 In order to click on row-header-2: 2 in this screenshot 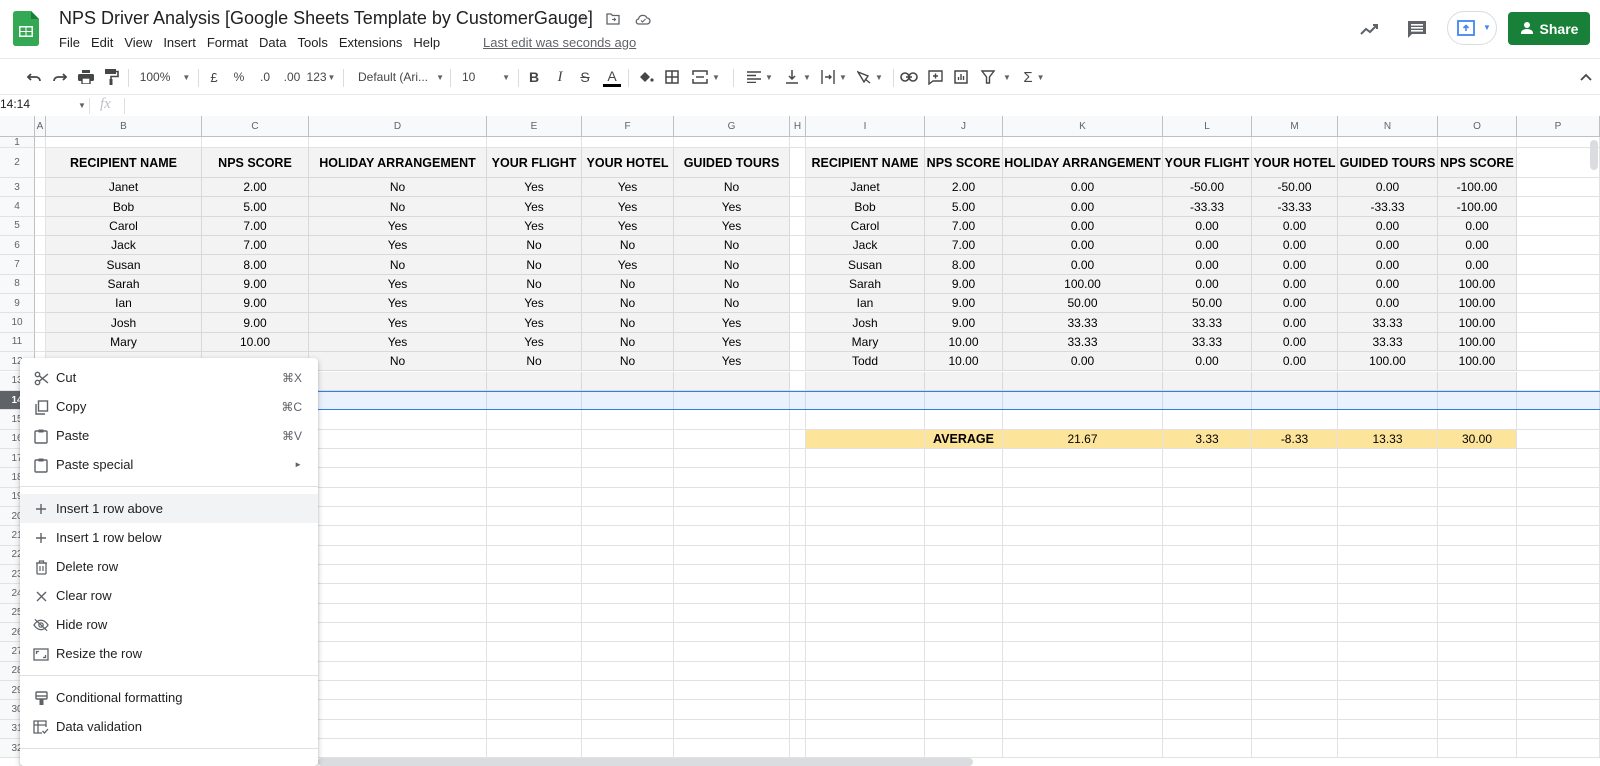, I will do `click(17, 163)`.